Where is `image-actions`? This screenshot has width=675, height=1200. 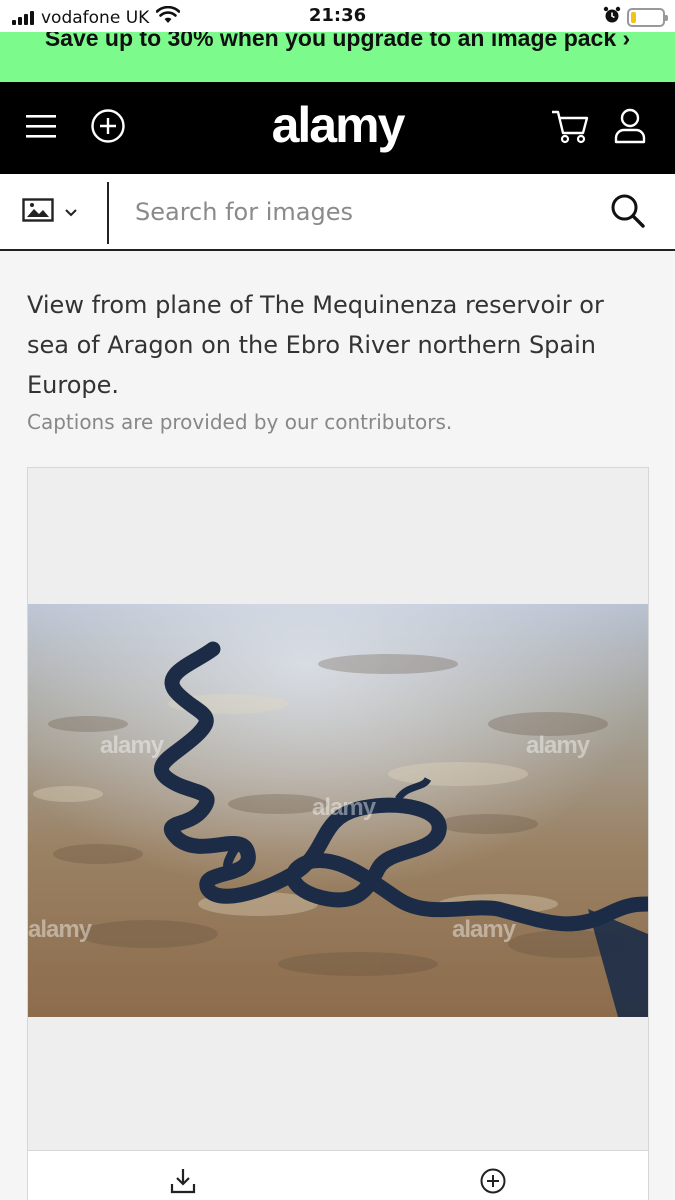
image-actions is located at coordinates (338, 1175).